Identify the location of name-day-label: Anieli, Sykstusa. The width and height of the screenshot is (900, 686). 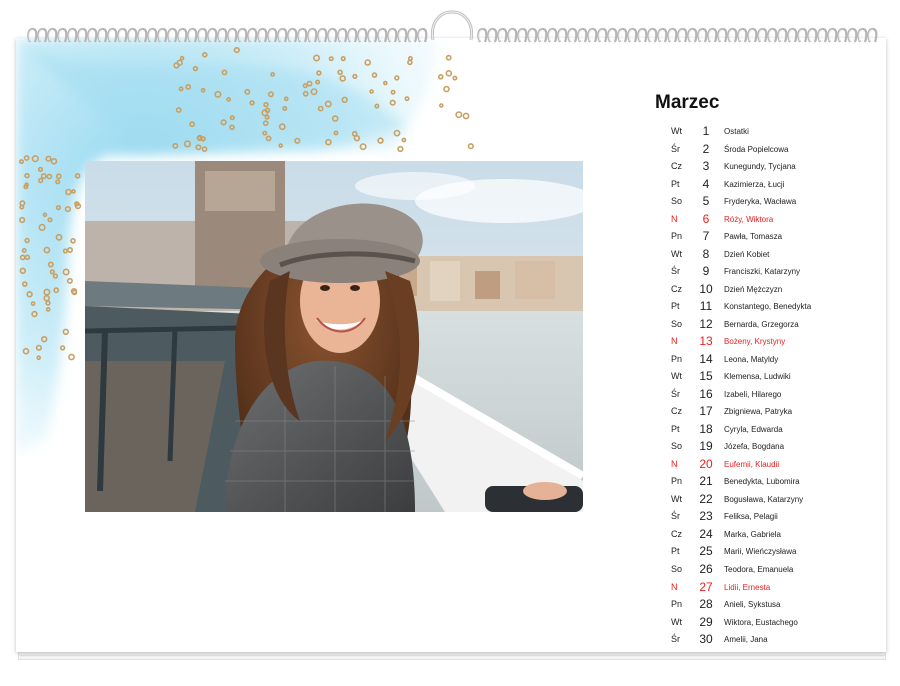
(752, 605).